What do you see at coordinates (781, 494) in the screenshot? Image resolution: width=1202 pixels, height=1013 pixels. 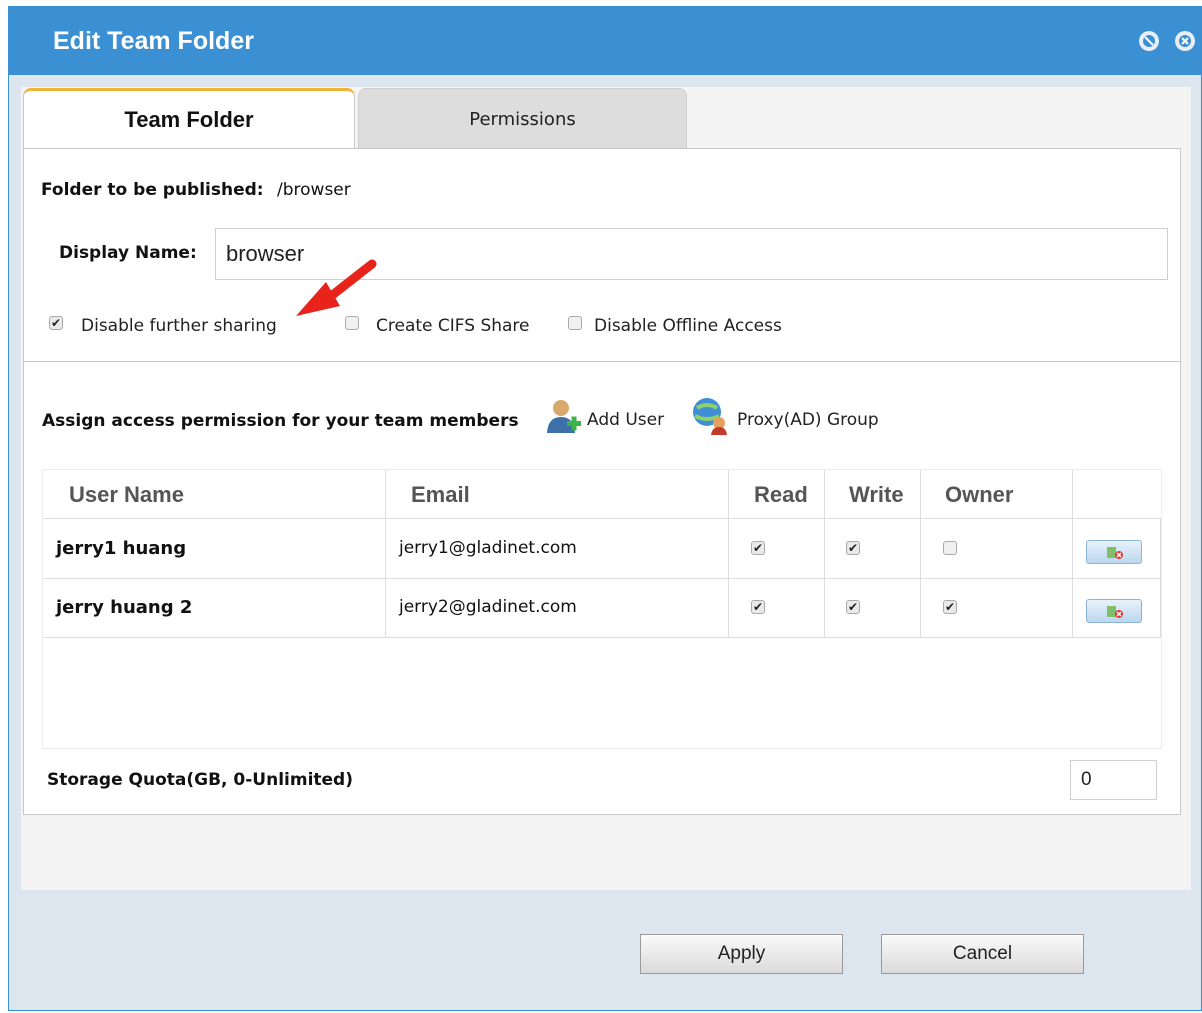 I see `column-header-read: Read` at bounding box center [781, 494].